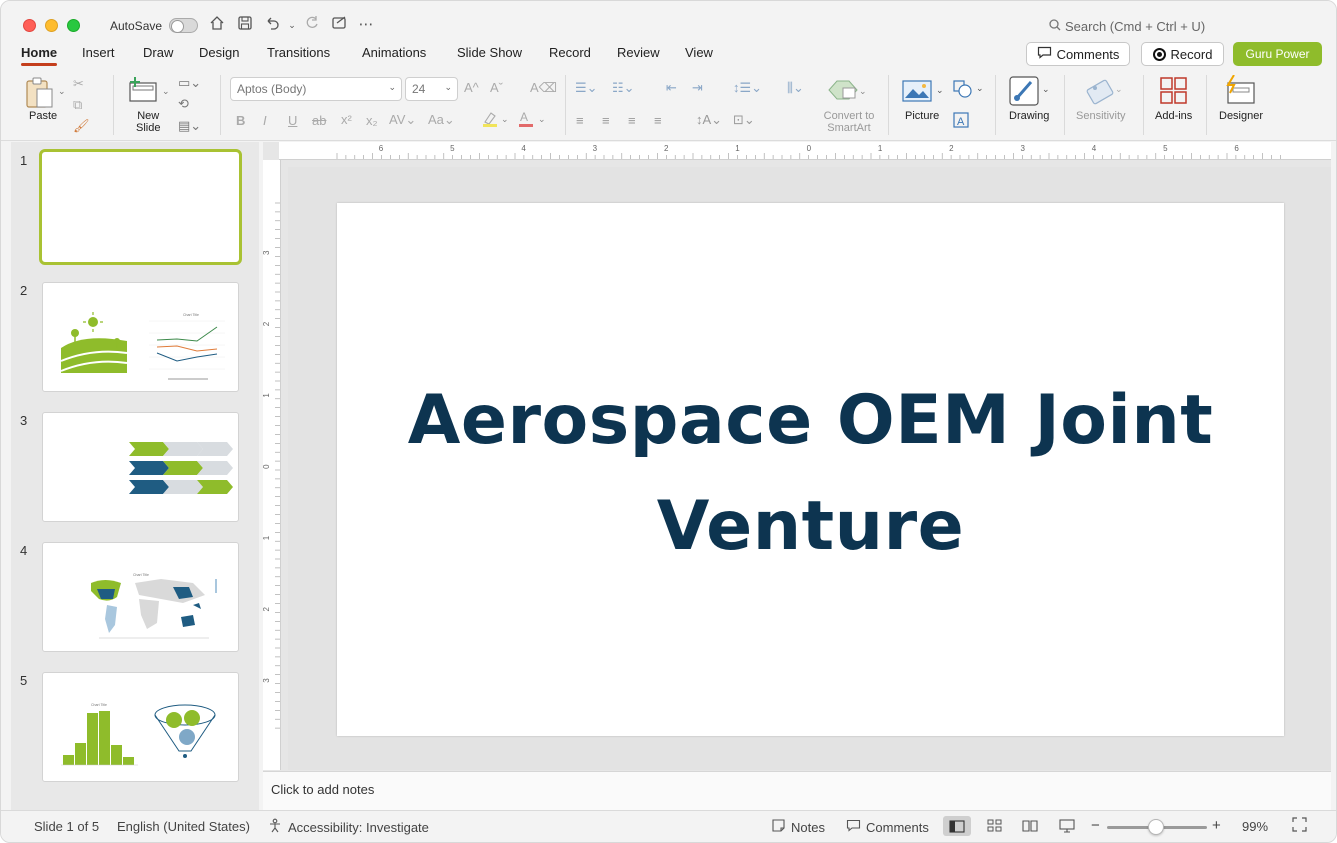  I want to click on bold-icon: B, so click(240, 121).